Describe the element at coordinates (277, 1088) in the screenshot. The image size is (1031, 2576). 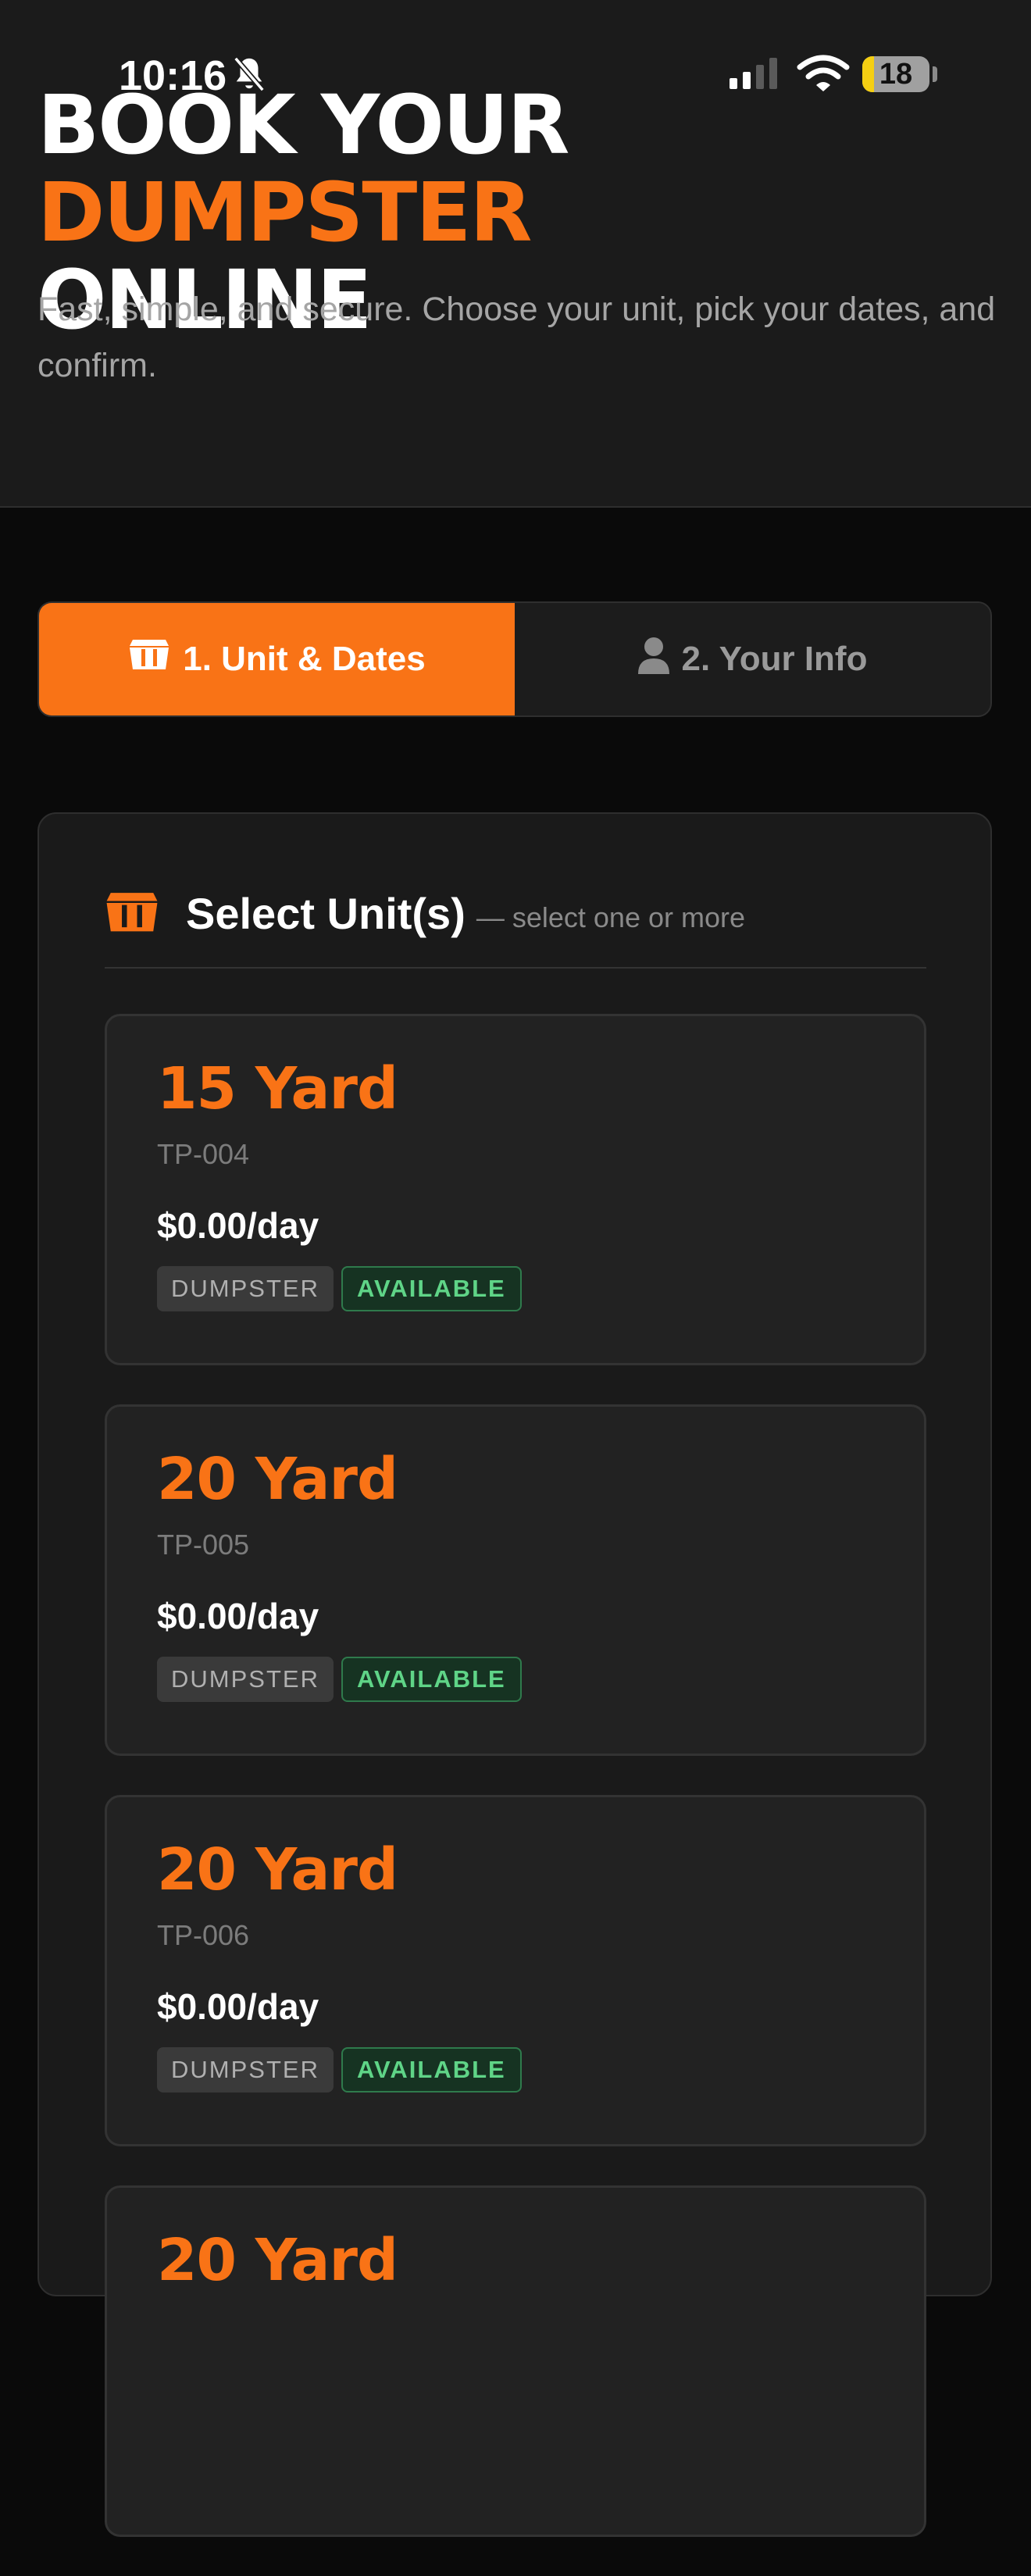
I see `unit-name: 15 Yard` at that location.